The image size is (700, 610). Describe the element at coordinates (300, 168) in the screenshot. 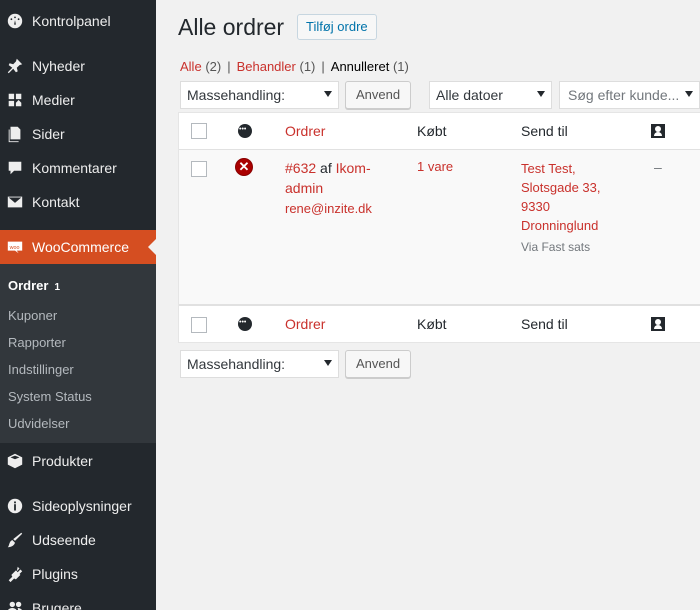

I see `order-number-link: #632` at that location.